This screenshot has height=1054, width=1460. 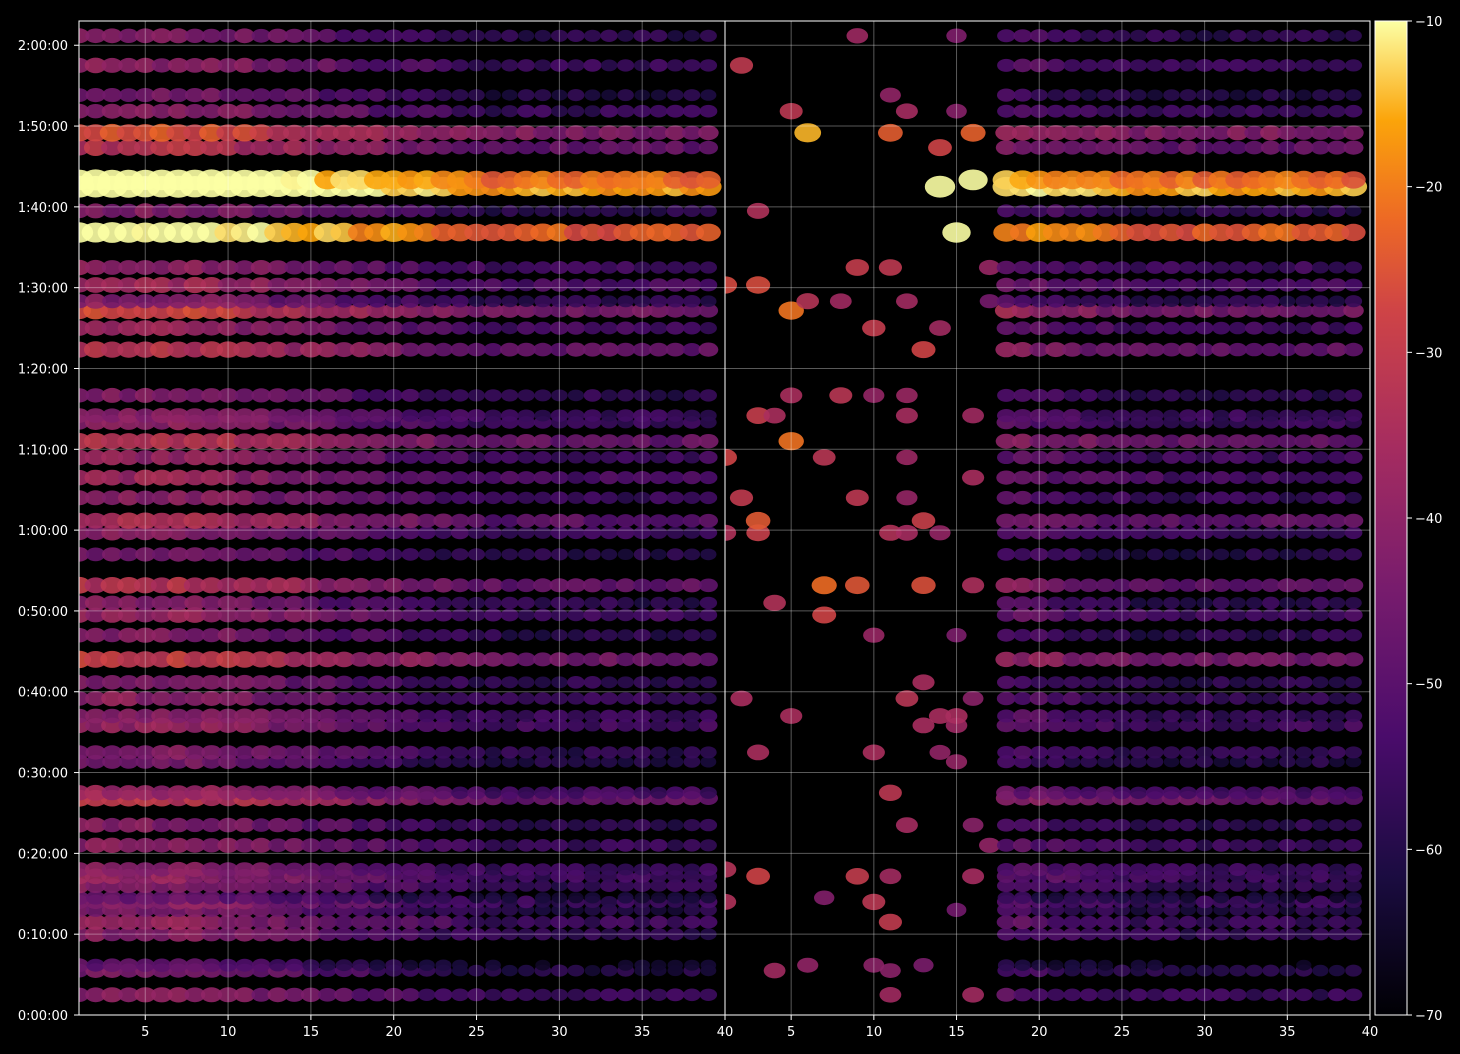 I want to click on y-tick-label: 1:40:00, so click(x=43, y=208).